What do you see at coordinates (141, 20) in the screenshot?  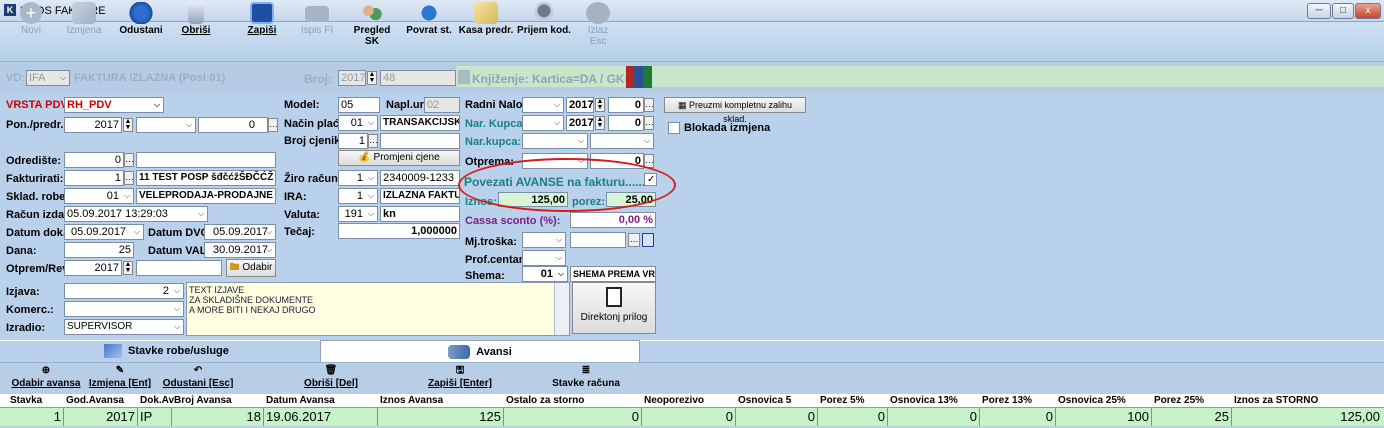 I see `odustani-button: Odustani` at bounding box center [141, 20].